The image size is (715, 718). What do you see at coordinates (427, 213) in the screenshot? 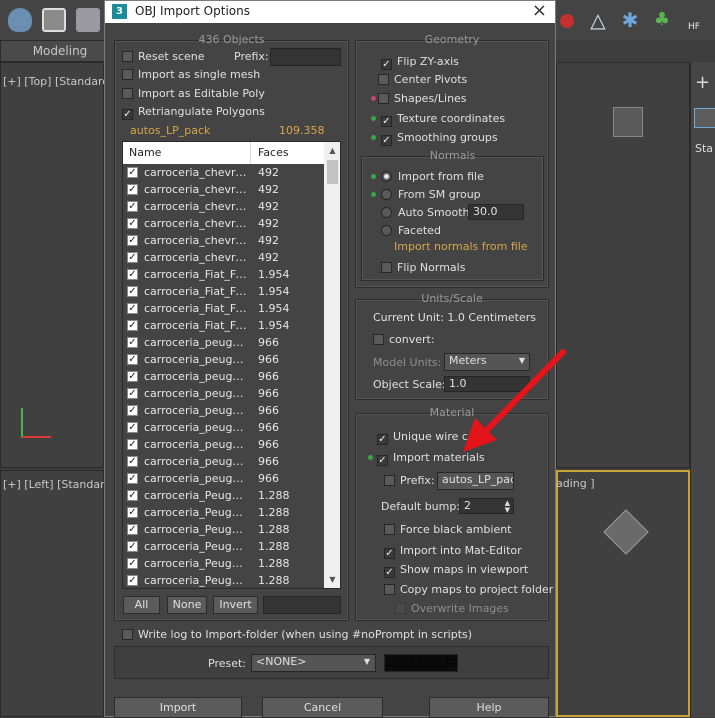
I see `auto-smooth-radio: Auto Smooth:` at bounding box center [427, 213].